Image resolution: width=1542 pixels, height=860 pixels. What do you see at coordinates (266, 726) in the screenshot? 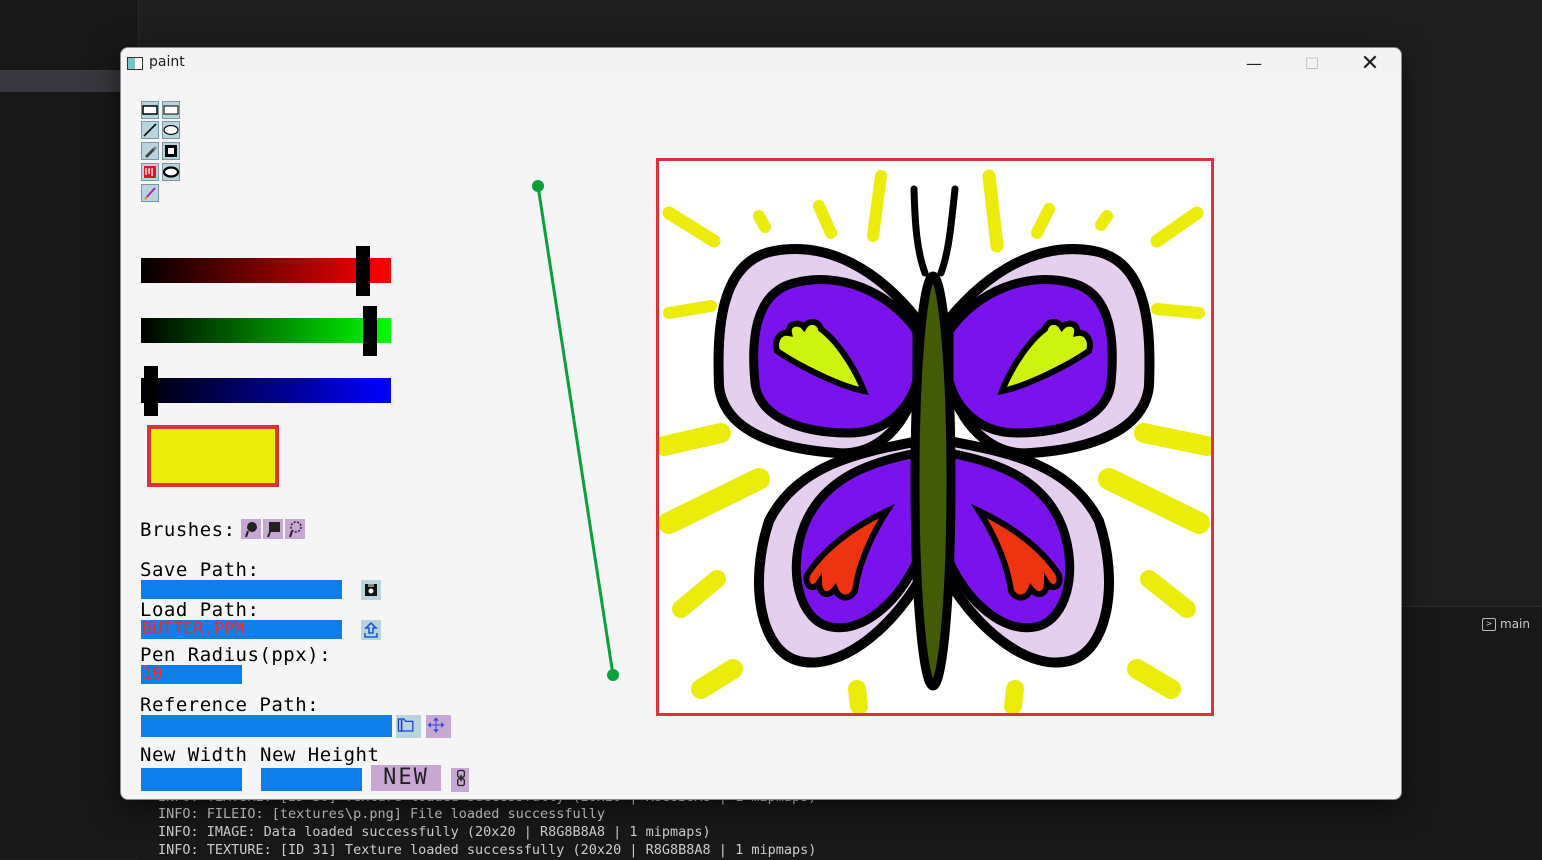
I see `reference-path-input` at bounding box center [266, 726].